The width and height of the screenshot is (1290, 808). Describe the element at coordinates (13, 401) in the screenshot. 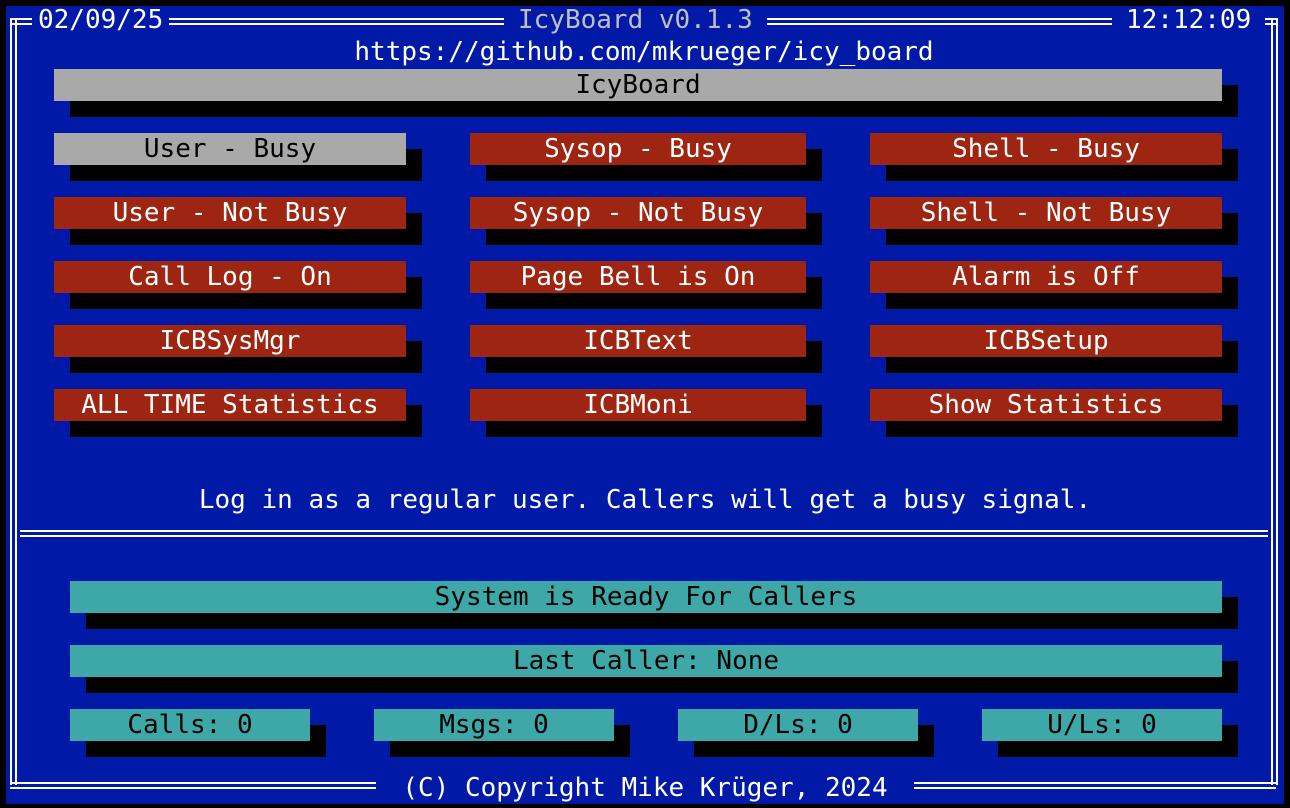

I see `border-left` at that location.